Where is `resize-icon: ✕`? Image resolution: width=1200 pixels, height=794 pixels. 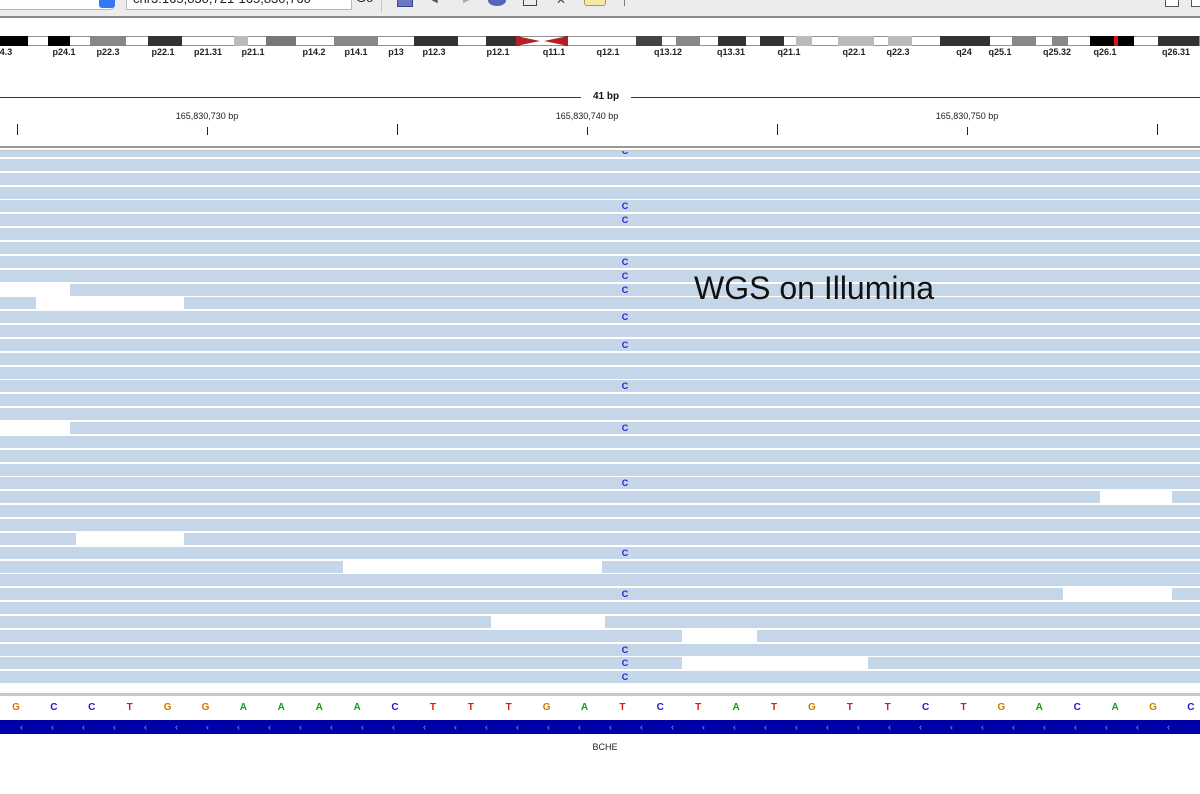 resize-icon: ✕ is located at coordinates (561, 3).